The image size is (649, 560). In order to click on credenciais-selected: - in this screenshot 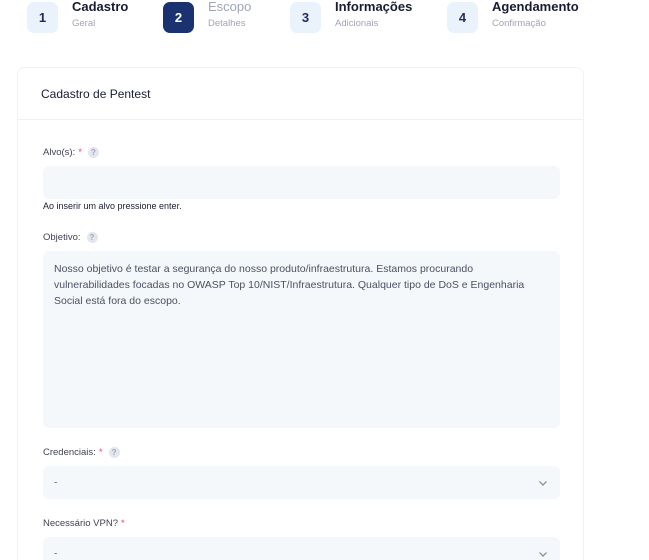, I will do `click(56, 482)`.